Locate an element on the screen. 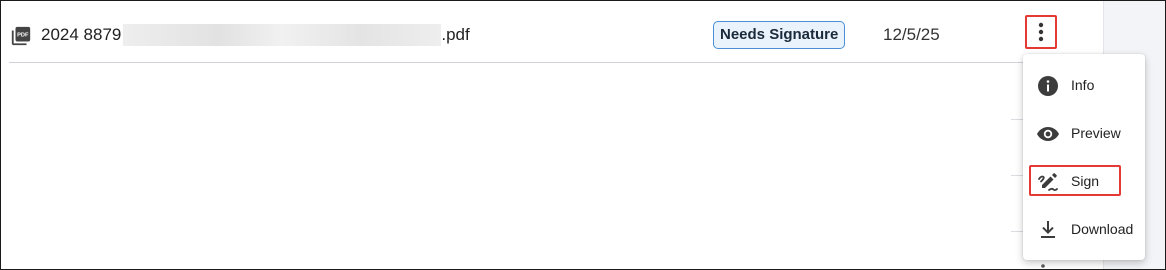 The image size is (1166, 270). more-actions-button is located at coordinates (1041, 32).